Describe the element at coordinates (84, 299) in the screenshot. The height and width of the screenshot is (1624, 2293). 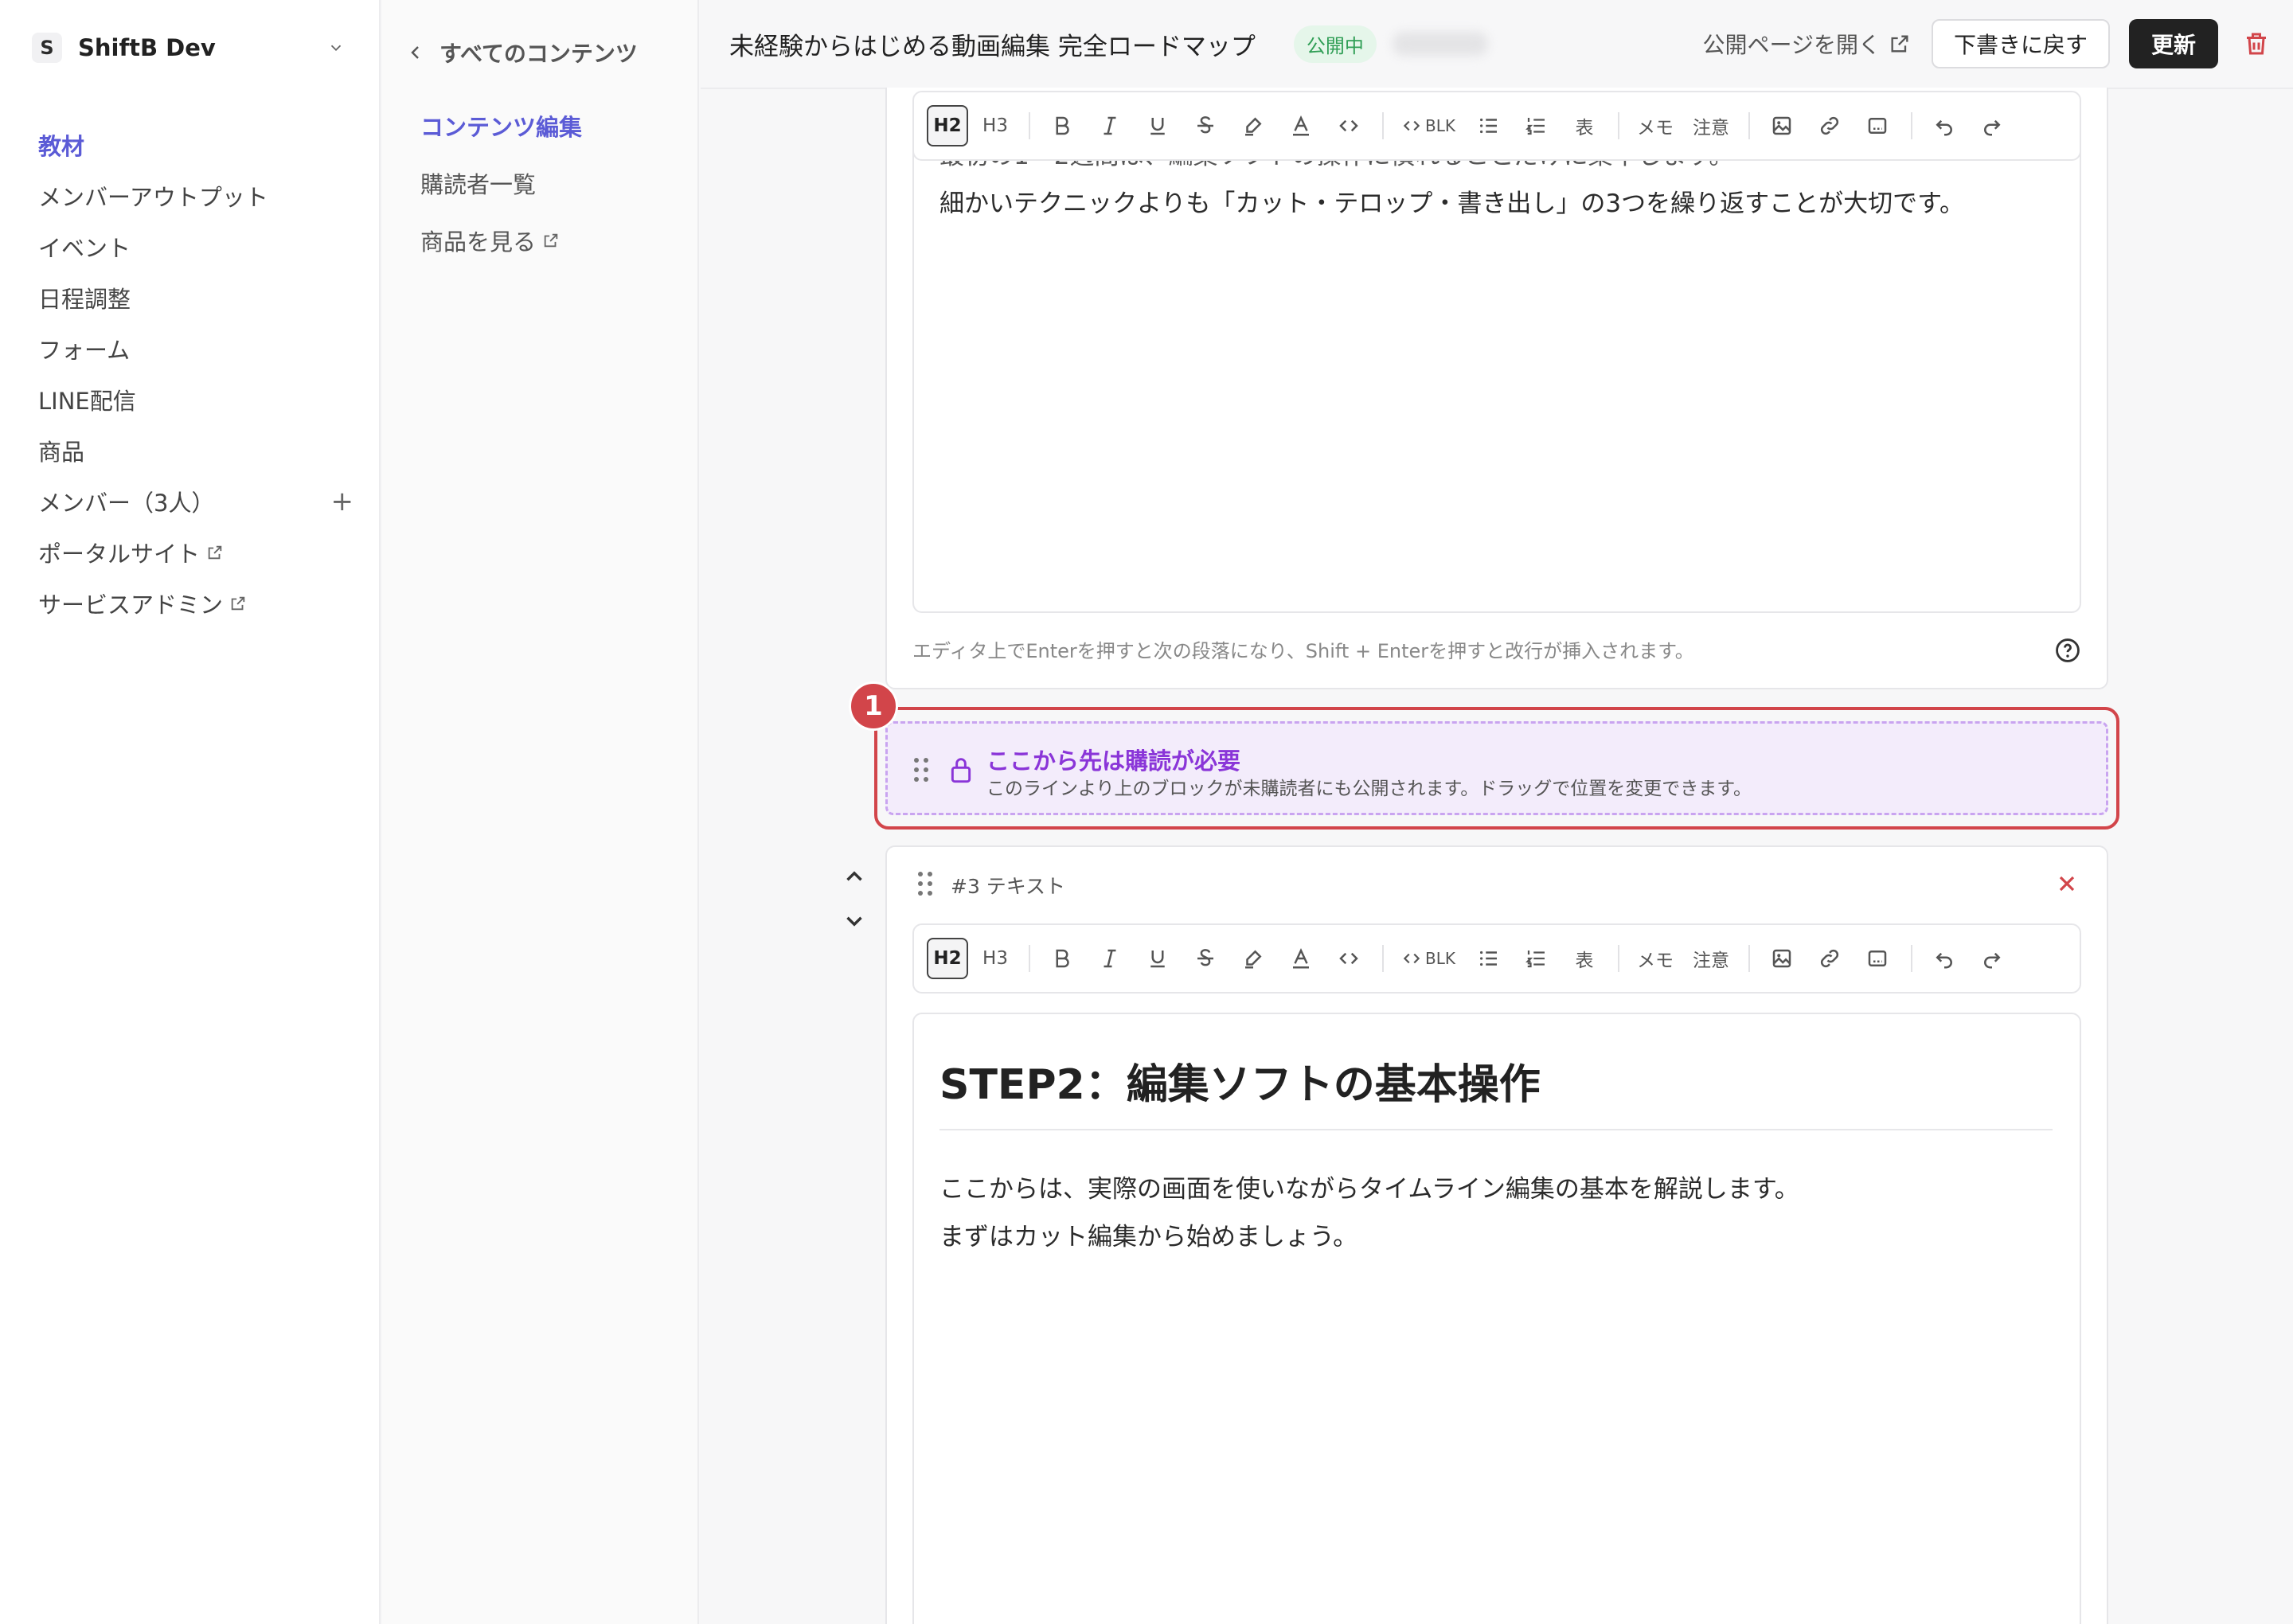
I see `nav-label: 日程調整` at that location.